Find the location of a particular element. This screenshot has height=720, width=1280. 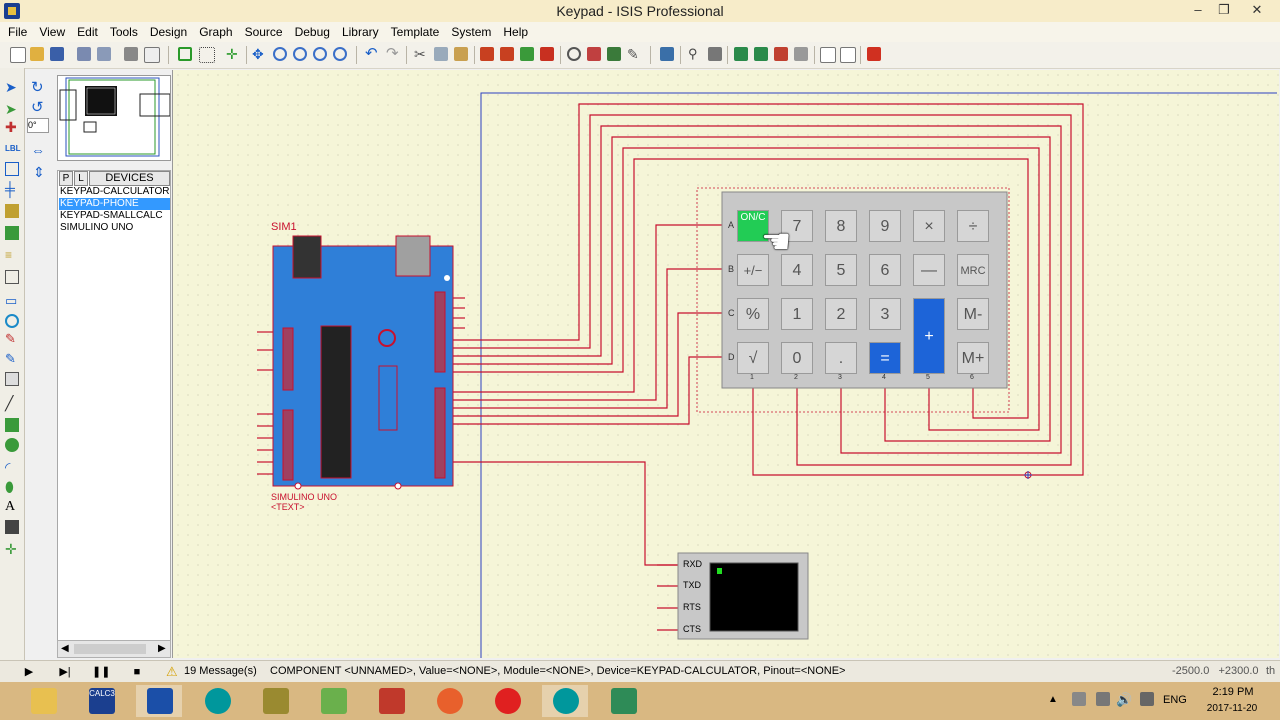

marker-tool-icon: ✛ is located at coordinates (12, 549).